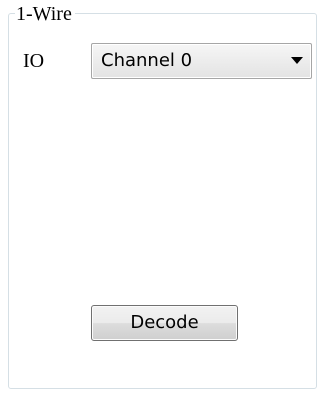 The height and width of the screenshot is (396, 323). Describe the element at coordinates (147, 60) in the screenshot. I see `channel-select-value: Channel 0` at that location.